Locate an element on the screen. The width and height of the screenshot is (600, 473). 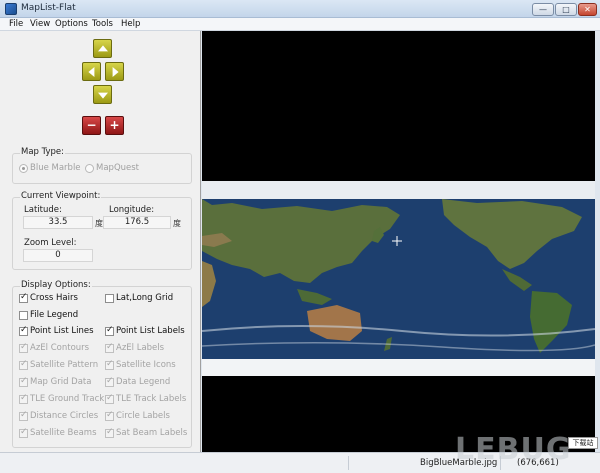
tle-track-labels-label: TLE Track Labels is located at coordinates (151, 399).